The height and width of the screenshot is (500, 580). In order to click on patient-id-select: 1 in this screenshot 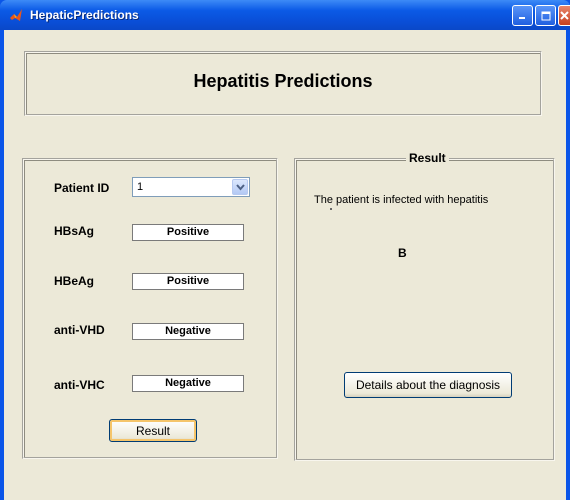, I will do `click(191, 187)`.